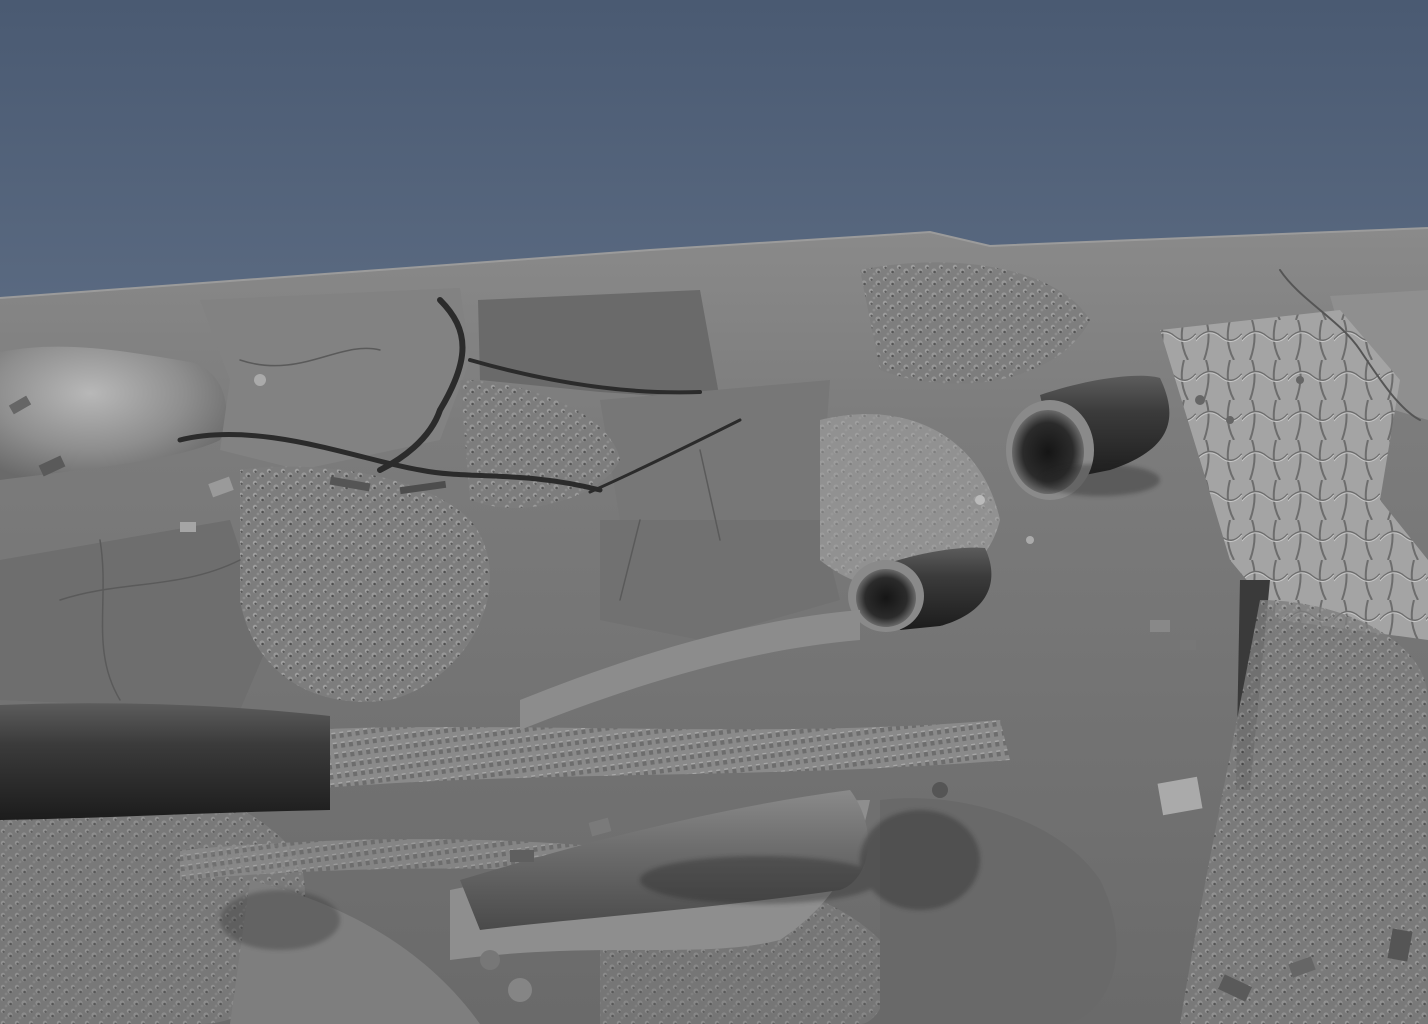  Describe the element at coordinates (165, 761) in the screenshot. I see `pipe-left` at that location.